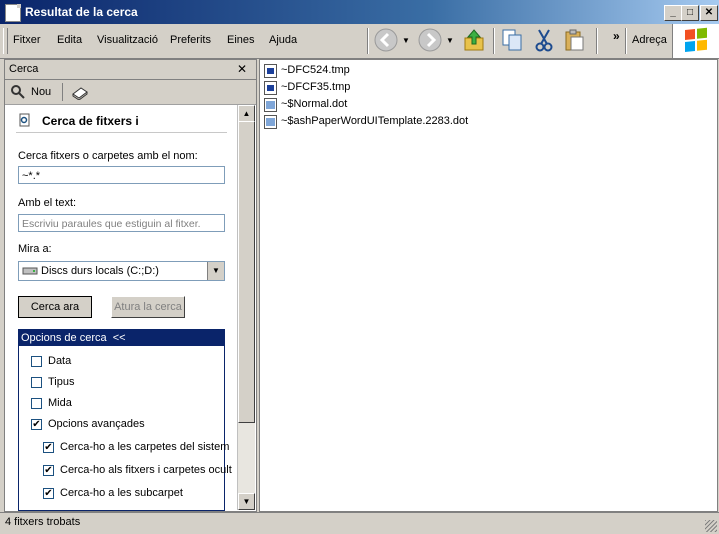  I want to click on name-label: Cerca fitxers o carpetes amb el nom:, so click(108, 156).